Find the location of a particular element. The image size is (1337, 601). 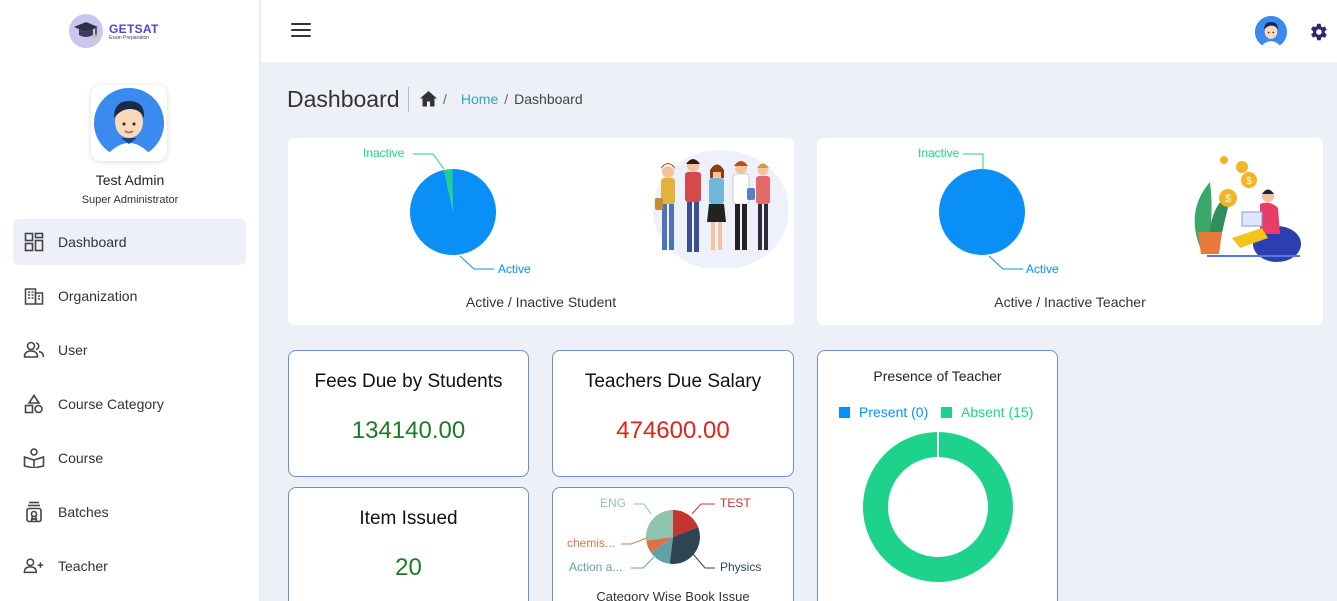

dashboard-icon is located at coordinates (34, 242).